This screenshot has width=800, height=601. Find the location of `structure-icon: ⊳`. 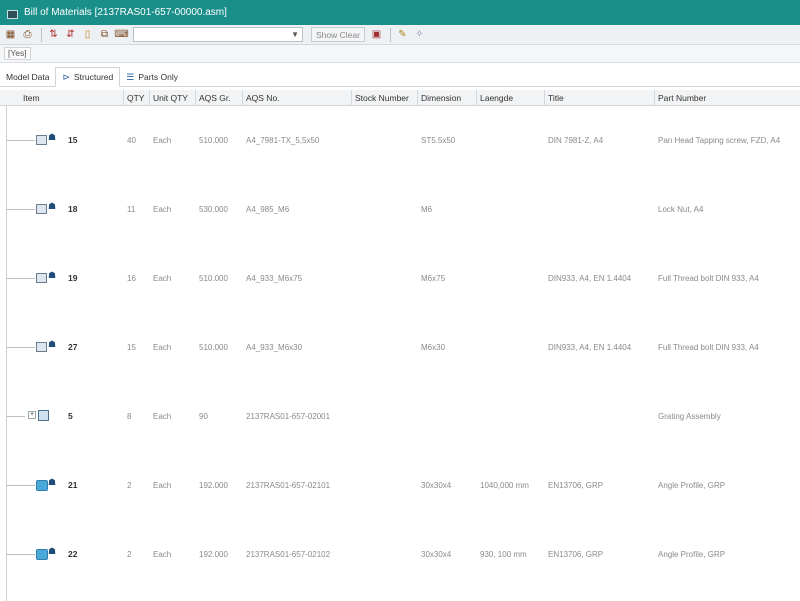

structure-icon: ⊳ is located at coordinates (66, 76).